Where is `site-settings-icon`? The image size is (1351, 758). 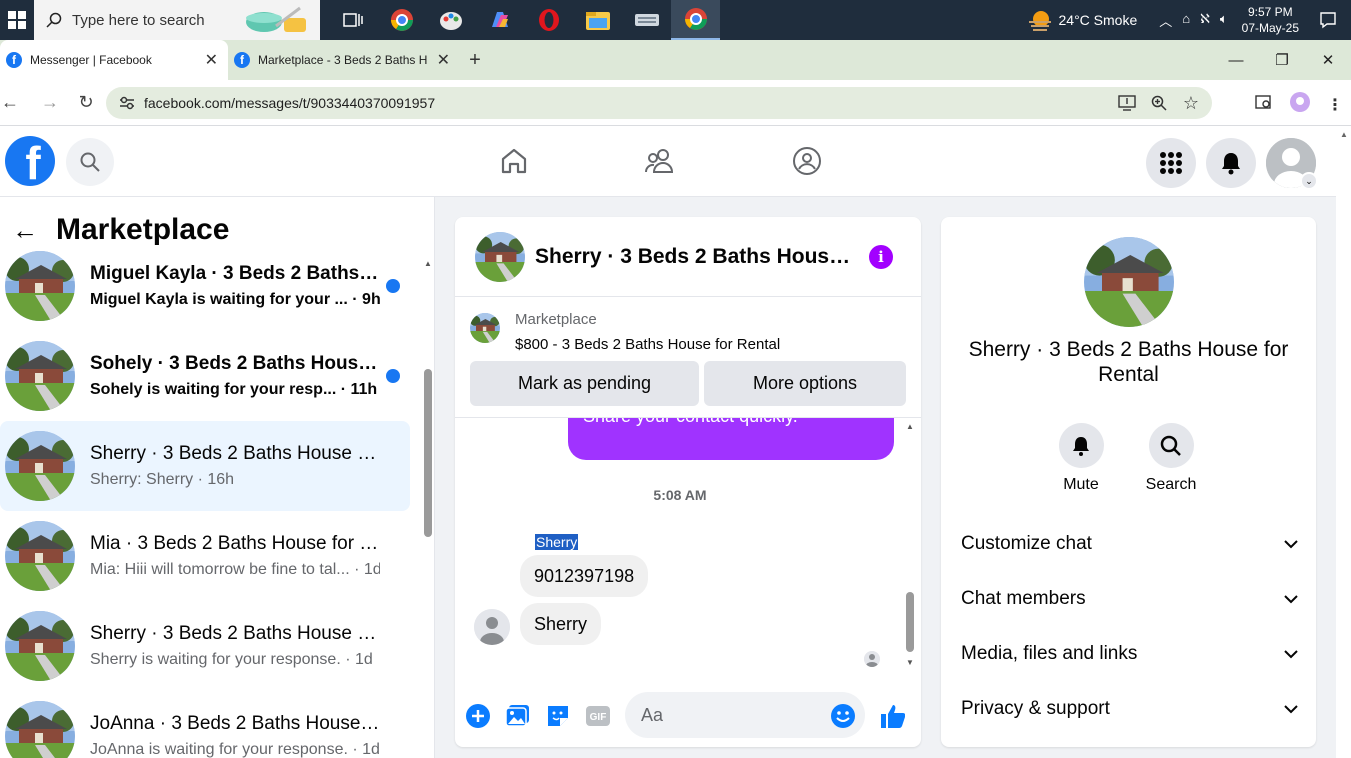
site-settings-icon is located at coordinates (127, 103).